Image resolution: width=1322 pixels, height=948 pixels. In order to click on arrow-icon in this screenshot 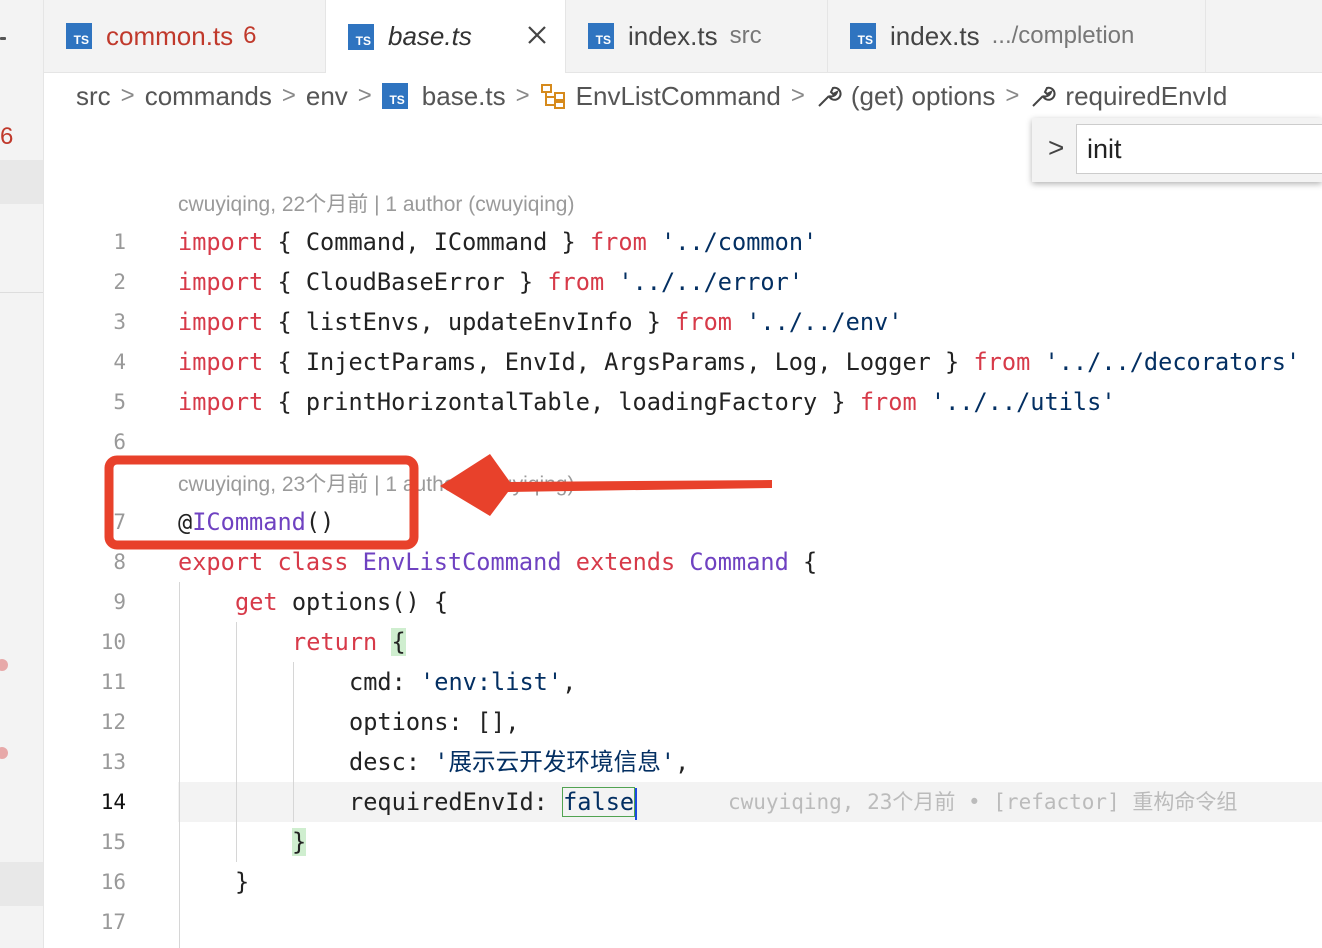, I will do `click(606, 485)`.